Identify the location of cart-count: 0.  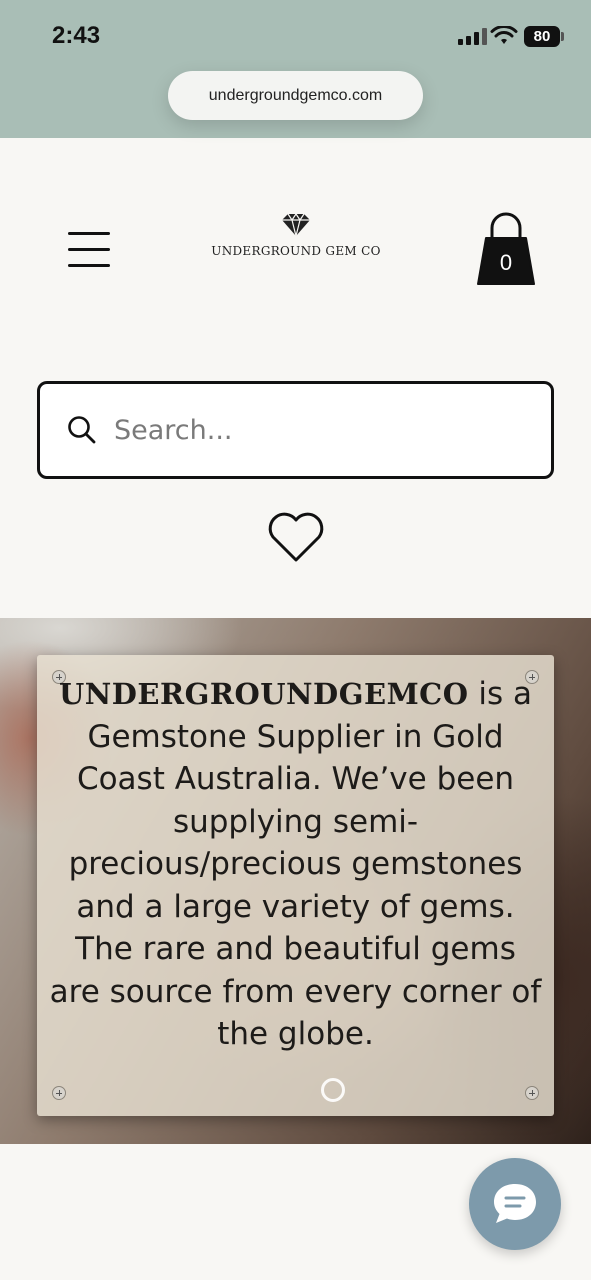
(506, 262).